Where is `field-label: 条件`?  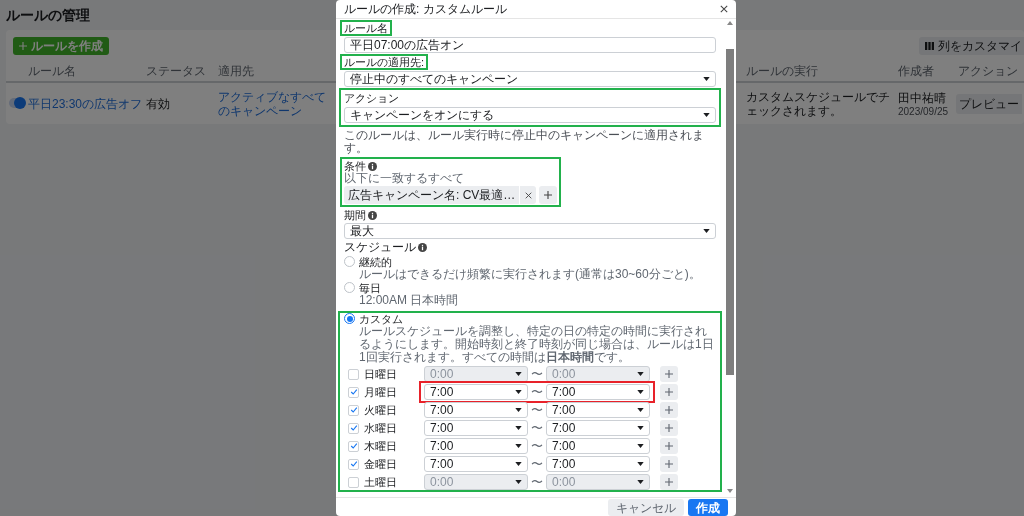 field-label: 条件 is located at coordinates (355, 166).